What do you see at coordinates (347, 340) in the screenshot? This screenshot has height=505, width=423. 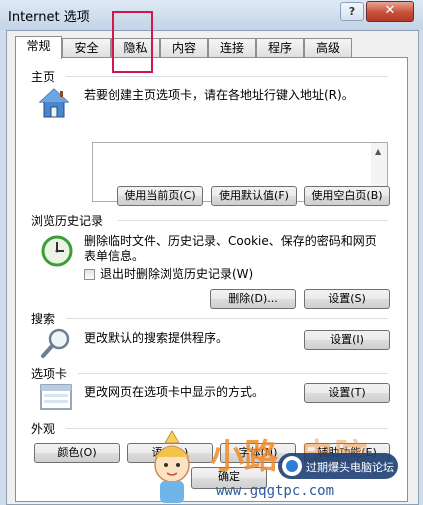 I see `search-settings-button: 设置(I)` at bounding box center [347, 340].